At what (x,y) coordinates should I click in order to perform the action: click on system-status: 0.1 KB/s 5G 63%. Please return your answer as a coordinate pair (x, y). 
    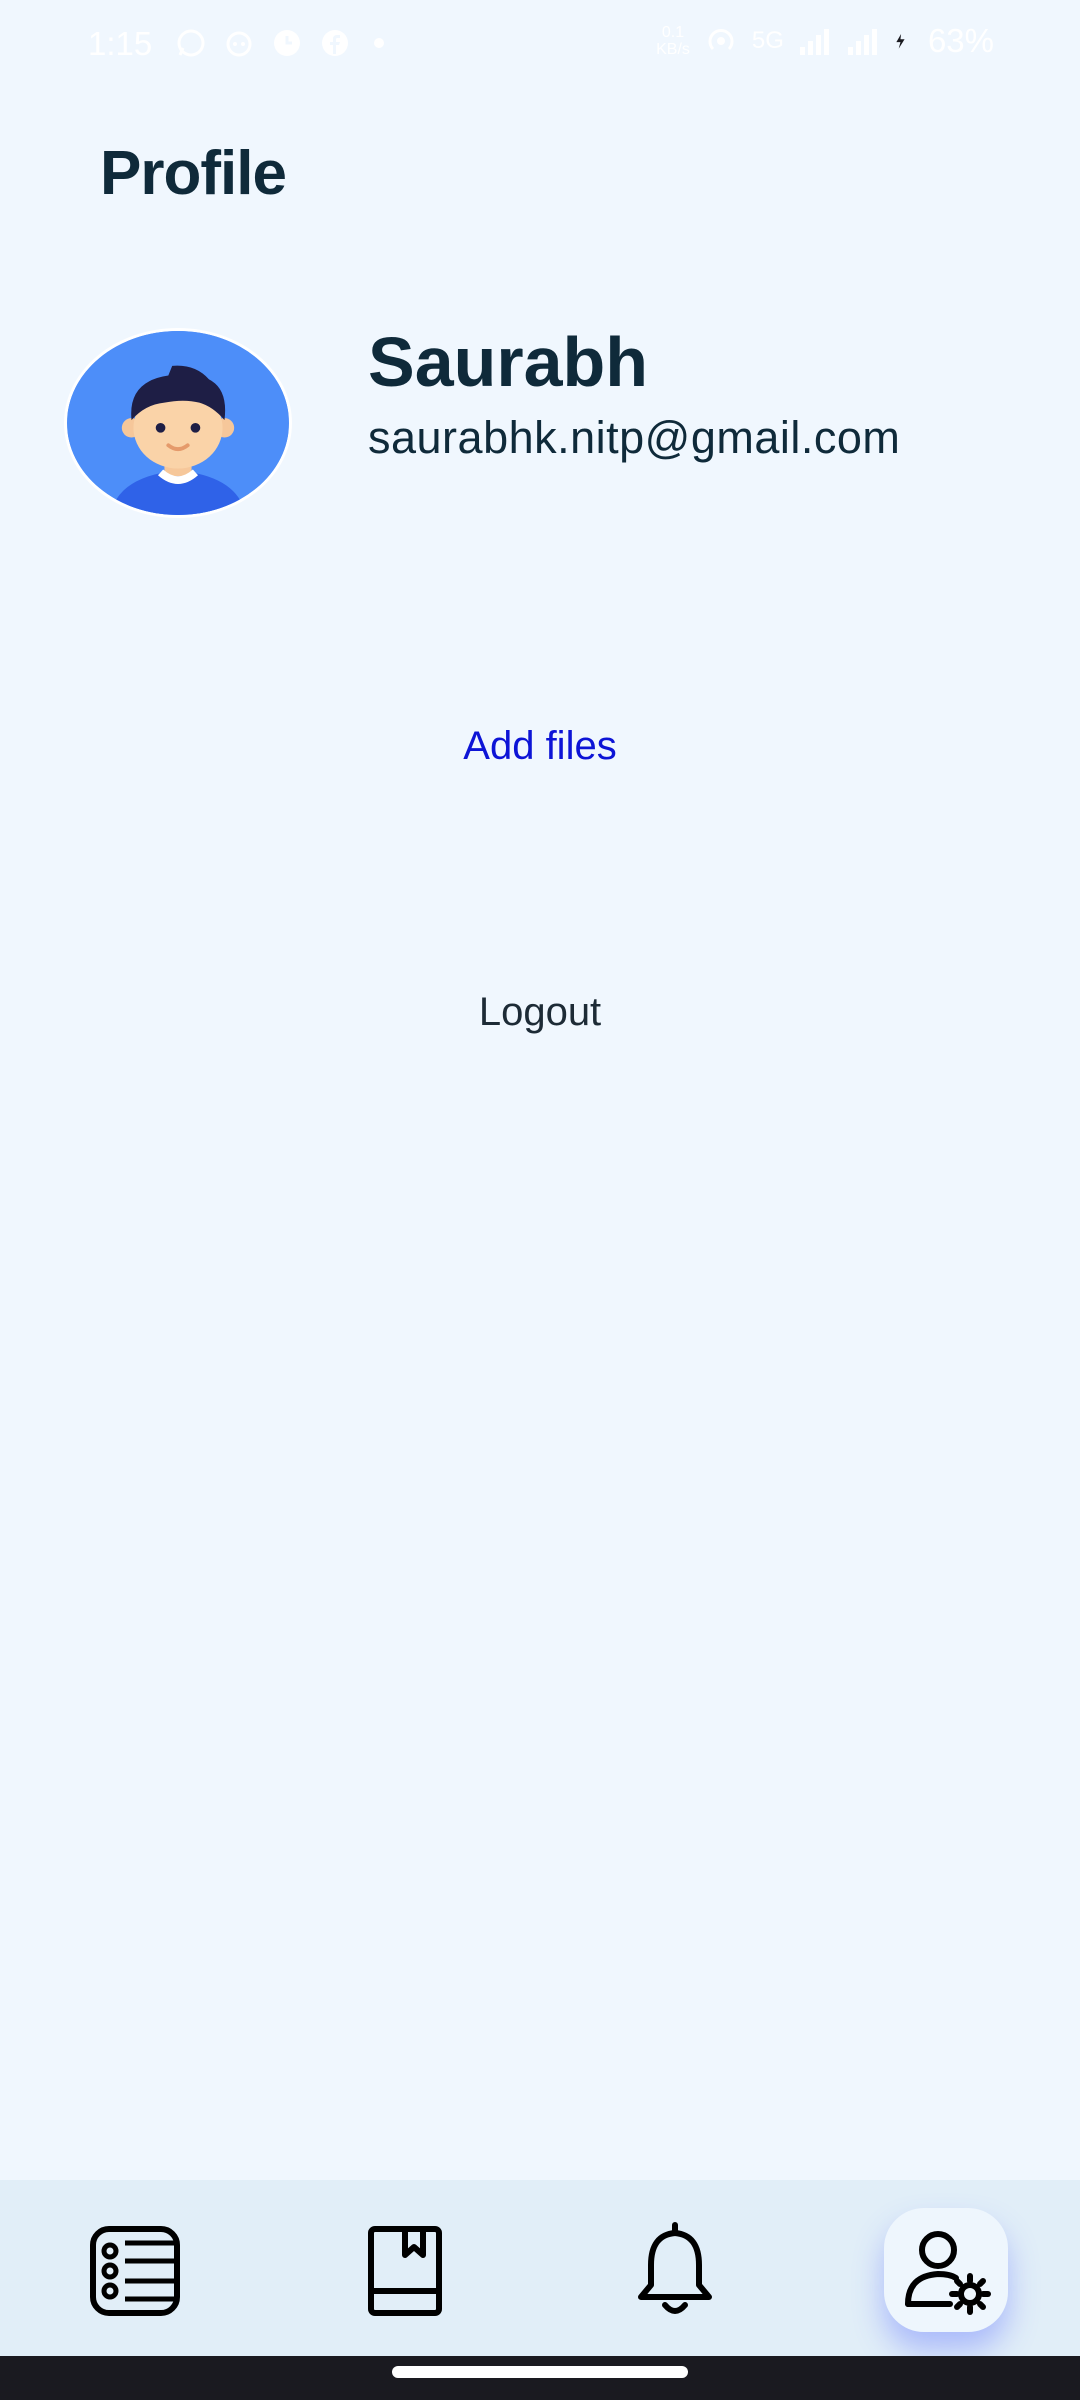
    Looking at the image, I should click on (825, 41).